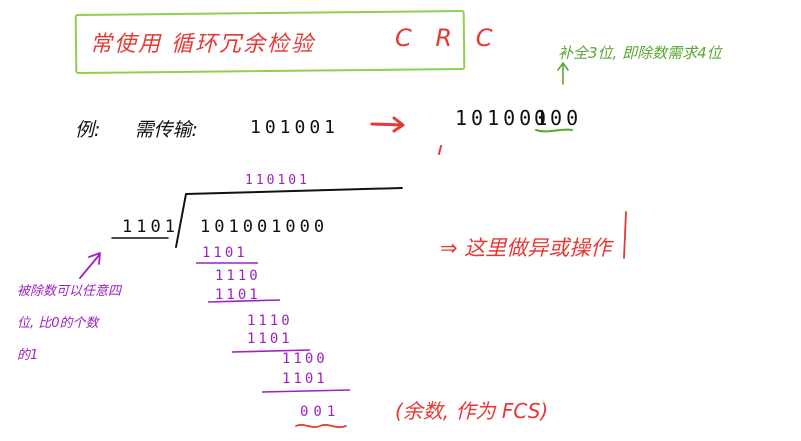 The width and height of the screenshot is (801, 441). What do you see at coordinates (448, 38) in the screenshot?
I see `title-acronym: C R C` at bounding box center [448, 38].